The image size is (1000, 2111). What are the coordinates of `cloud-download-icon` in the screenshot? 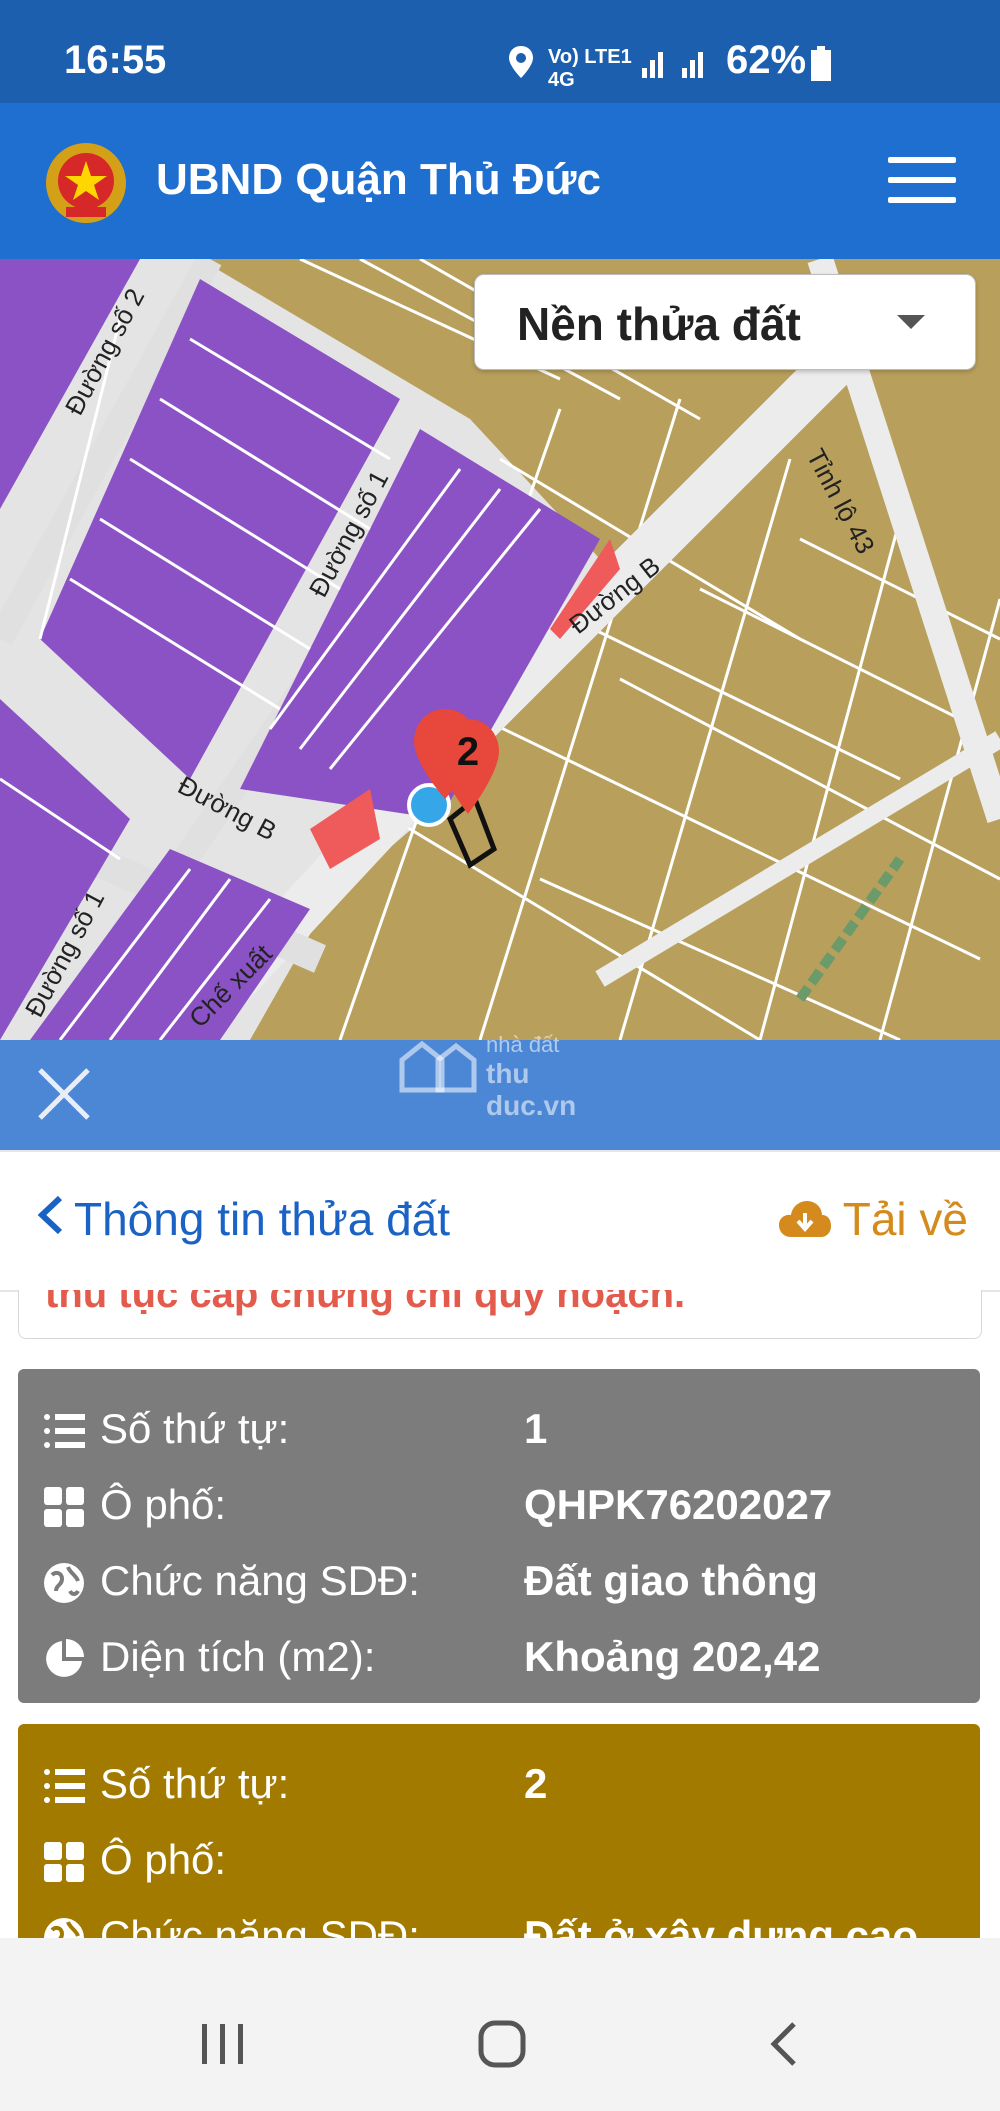 It's located at (805, 1223).